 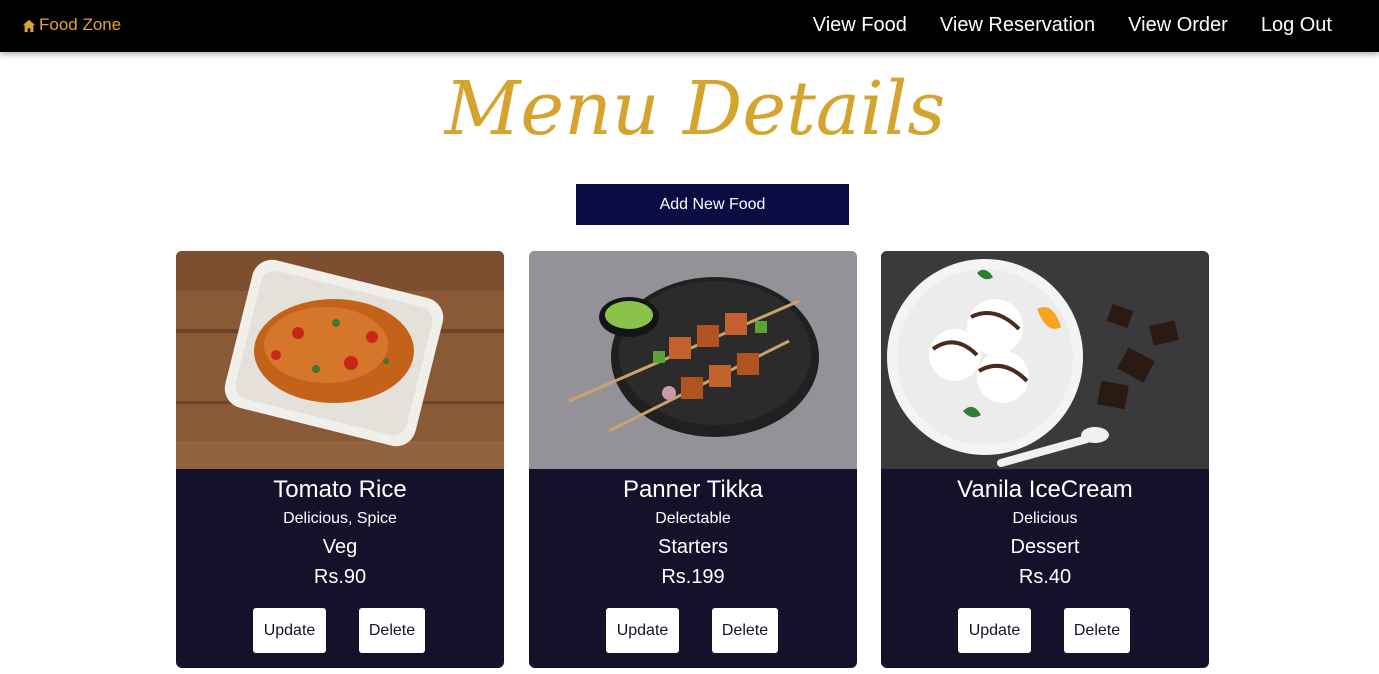 I want to click on nav-view-food: View Food, so click(x=860, y=25).